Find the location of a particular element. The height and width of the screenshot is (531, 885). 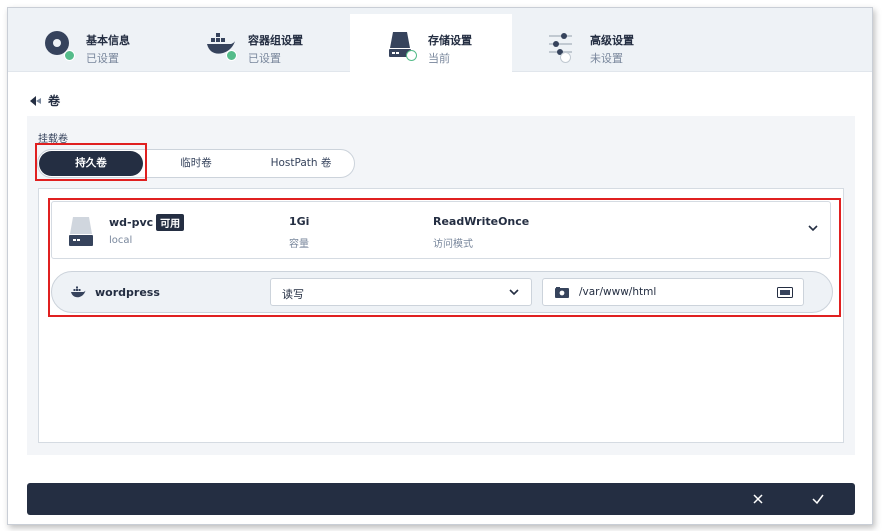

pvc-access-mode-label: 访问模式 is located at coordinates (453, 244).